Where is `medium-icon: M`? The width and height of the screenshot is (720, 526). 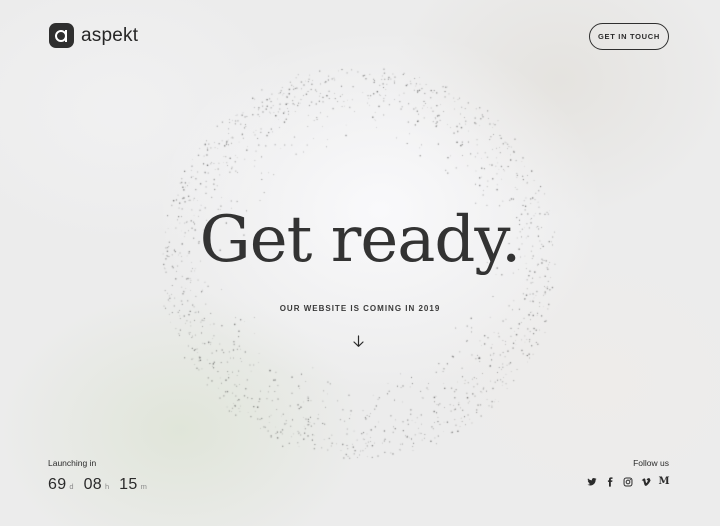 medium-icon: M is located at coordinates (663, 482).